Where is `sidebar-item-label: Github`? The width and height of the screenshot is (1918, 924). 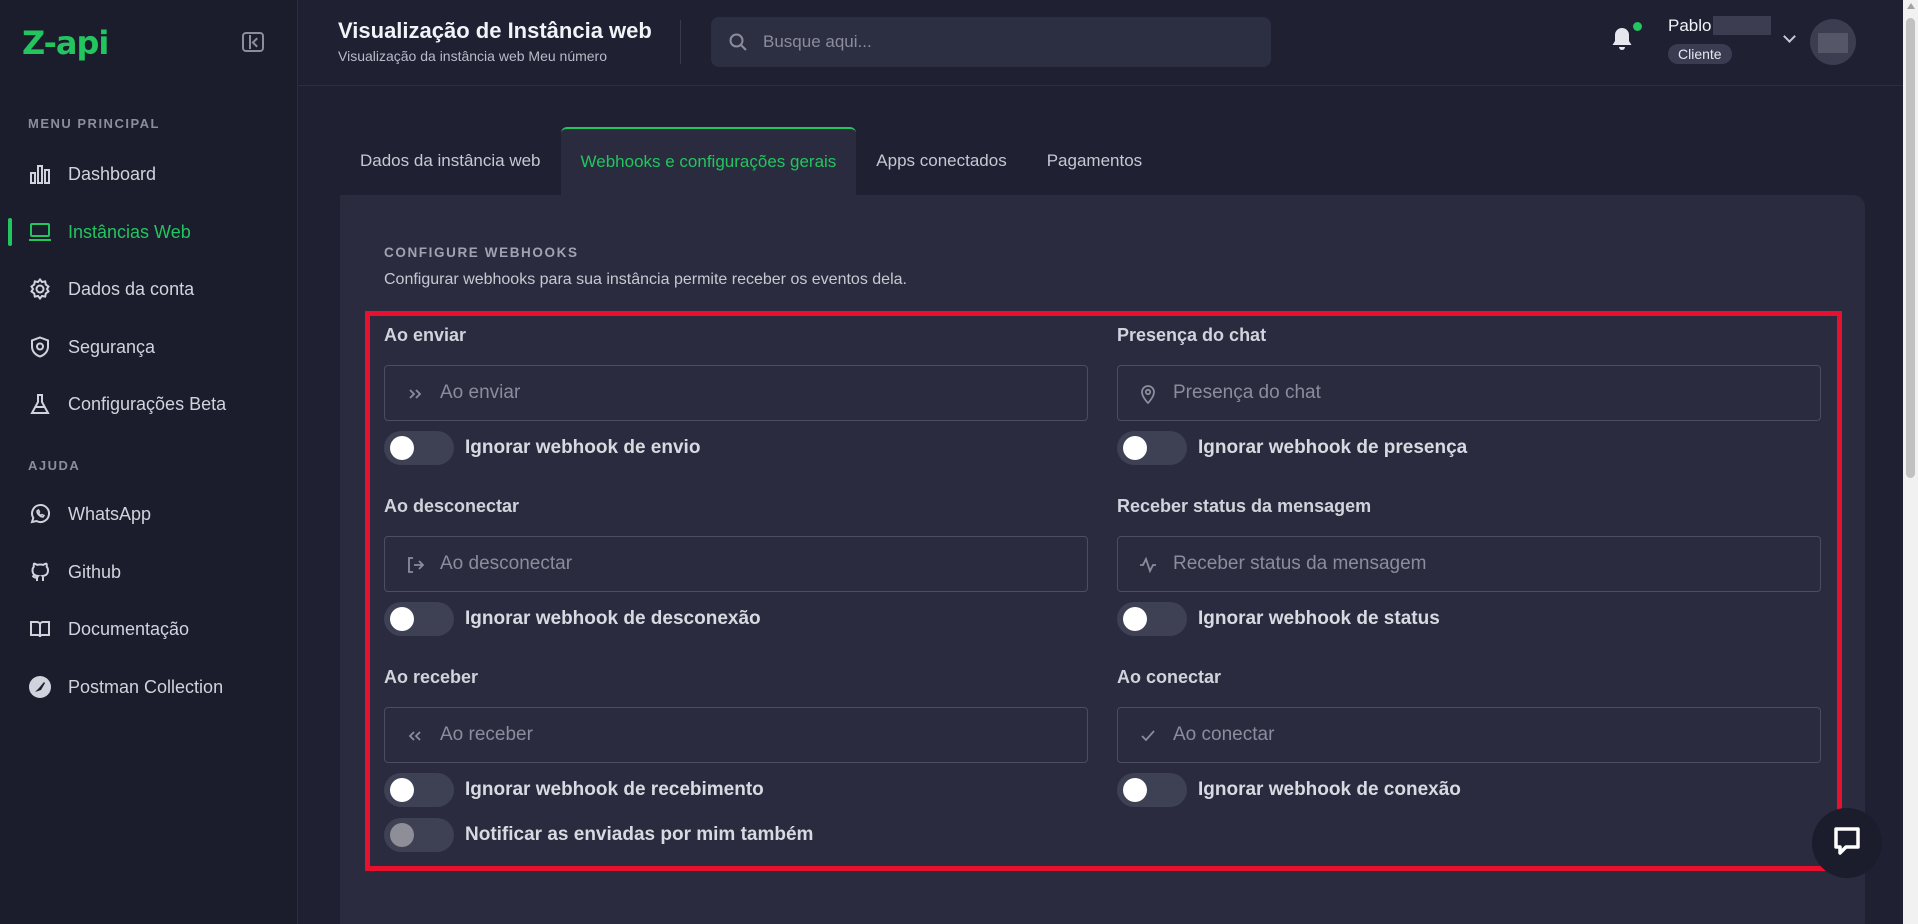
sidebar-item-label: Github is located at coordinates (95, 571).